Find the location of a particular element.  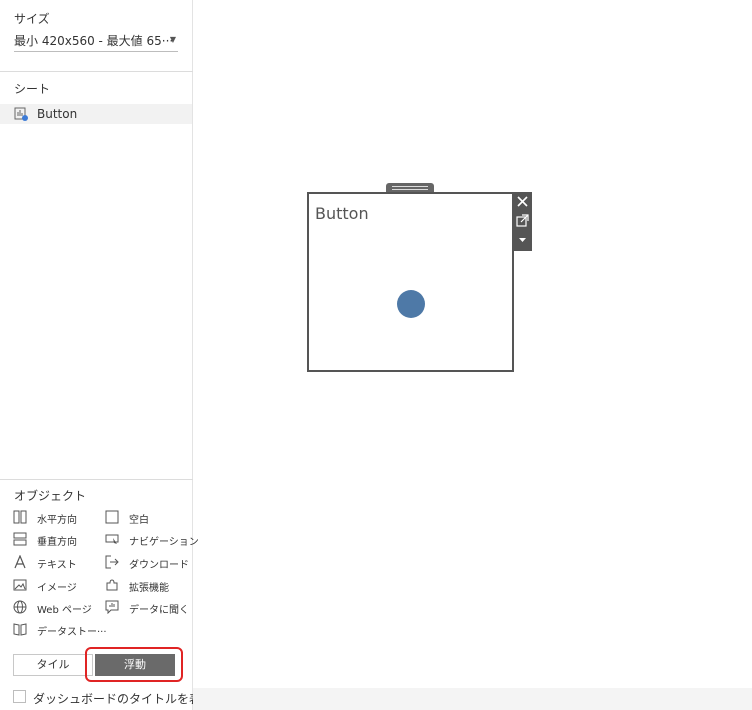

image-icon is located at coordinates (20, 585).